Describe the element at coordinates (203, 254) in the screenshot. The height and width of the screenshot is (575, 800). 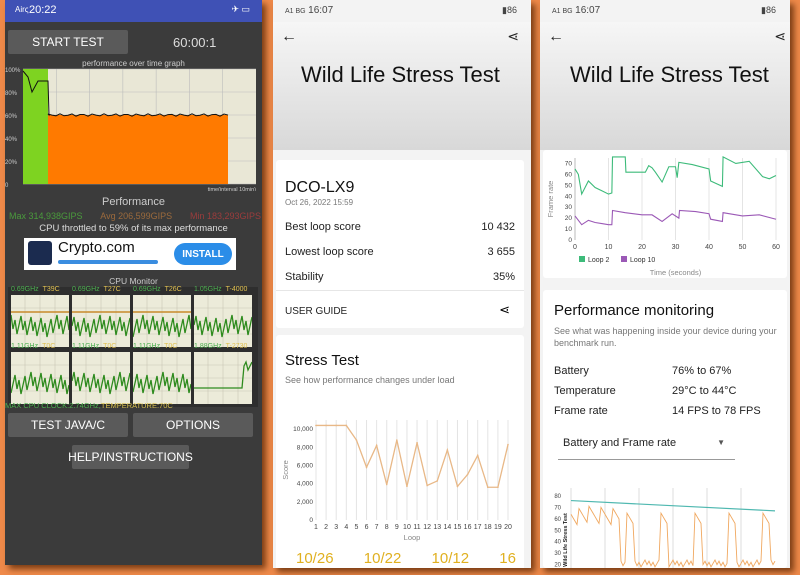
I see `install-button: INSTALL` at that location.